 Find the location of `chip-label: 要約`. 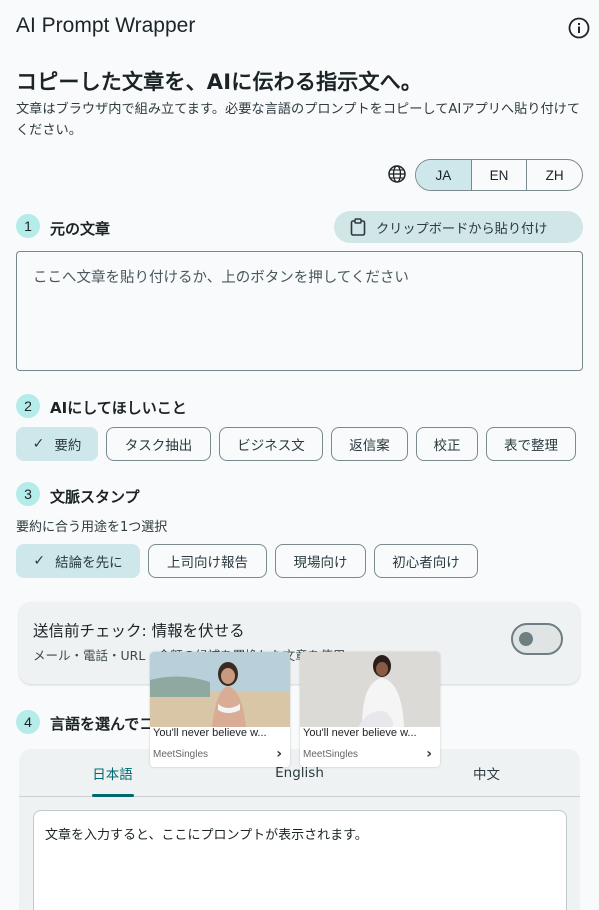

chip-label: 要約 is located at coordinates (68, 446).